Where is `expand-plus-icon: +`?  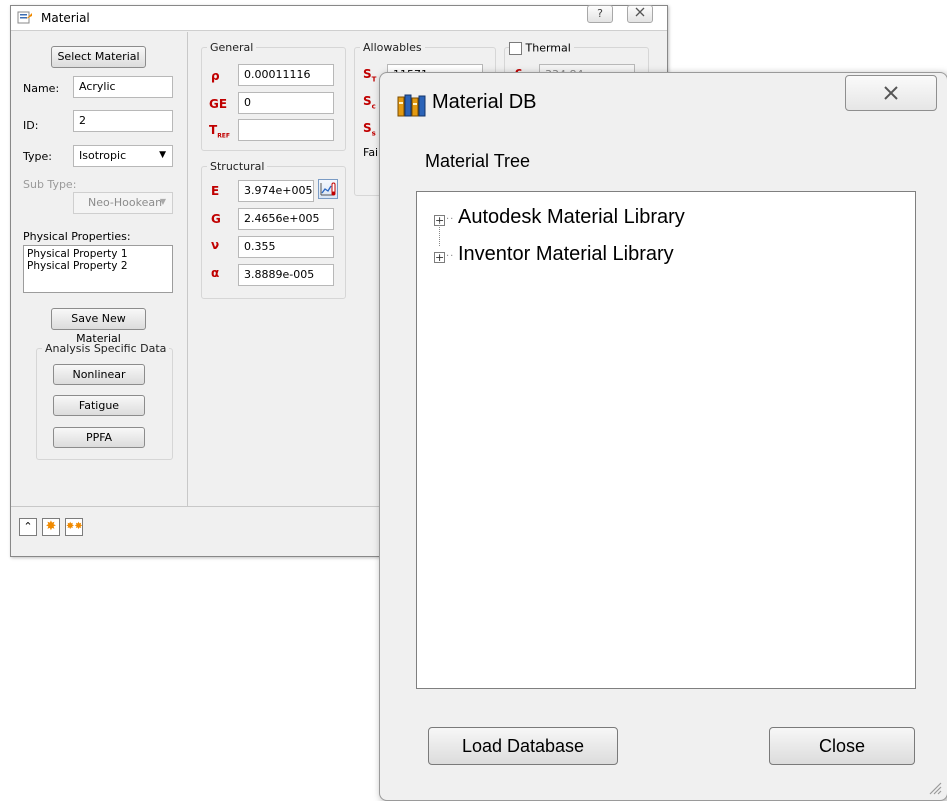 expand-plus-icon: + is located at coordinates (439, 257).